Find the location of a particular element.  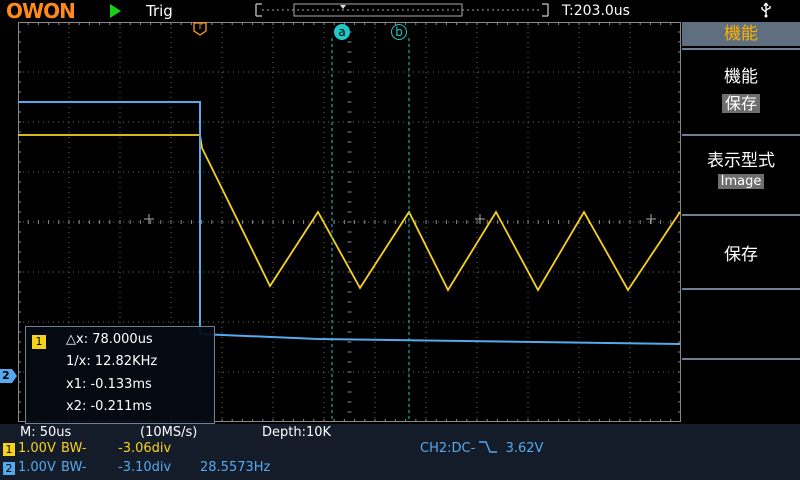

cursor-channel-badge: 1 is located at coordinates (39, 342).